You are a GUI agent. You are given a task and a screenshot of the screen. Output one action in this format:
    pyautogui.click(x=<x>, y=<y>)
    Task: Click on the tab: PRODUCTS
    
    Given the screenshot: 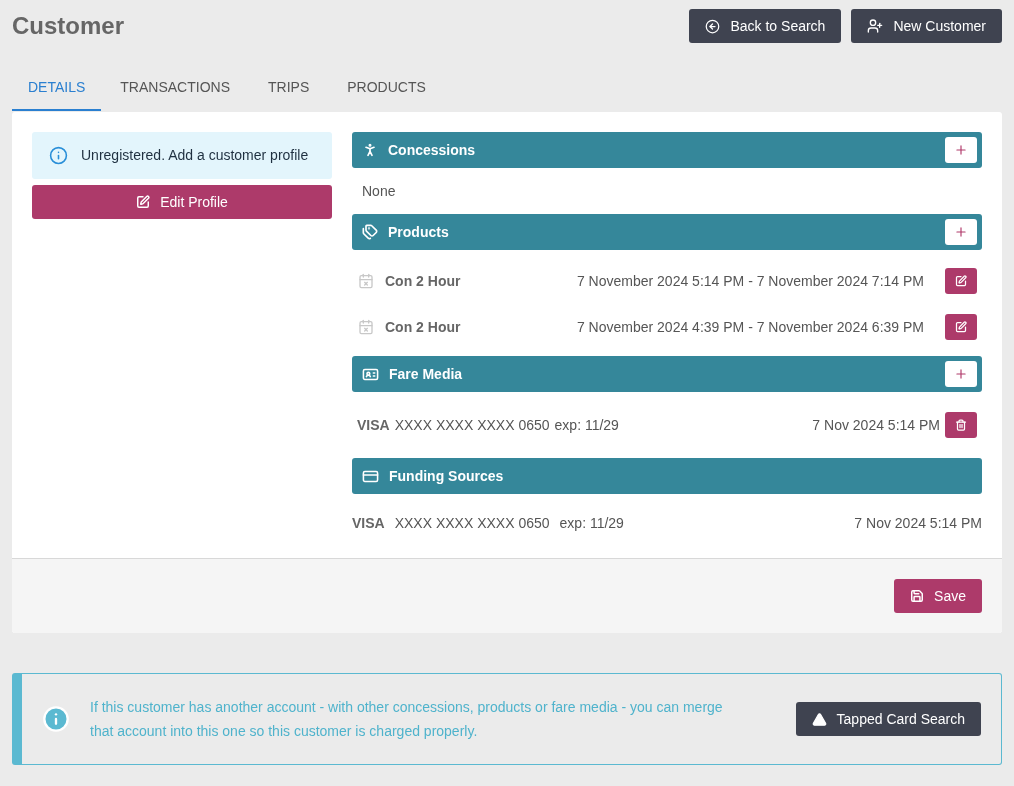 What is the action you would take?
    pyautogui.click(x=386, y=88)
    